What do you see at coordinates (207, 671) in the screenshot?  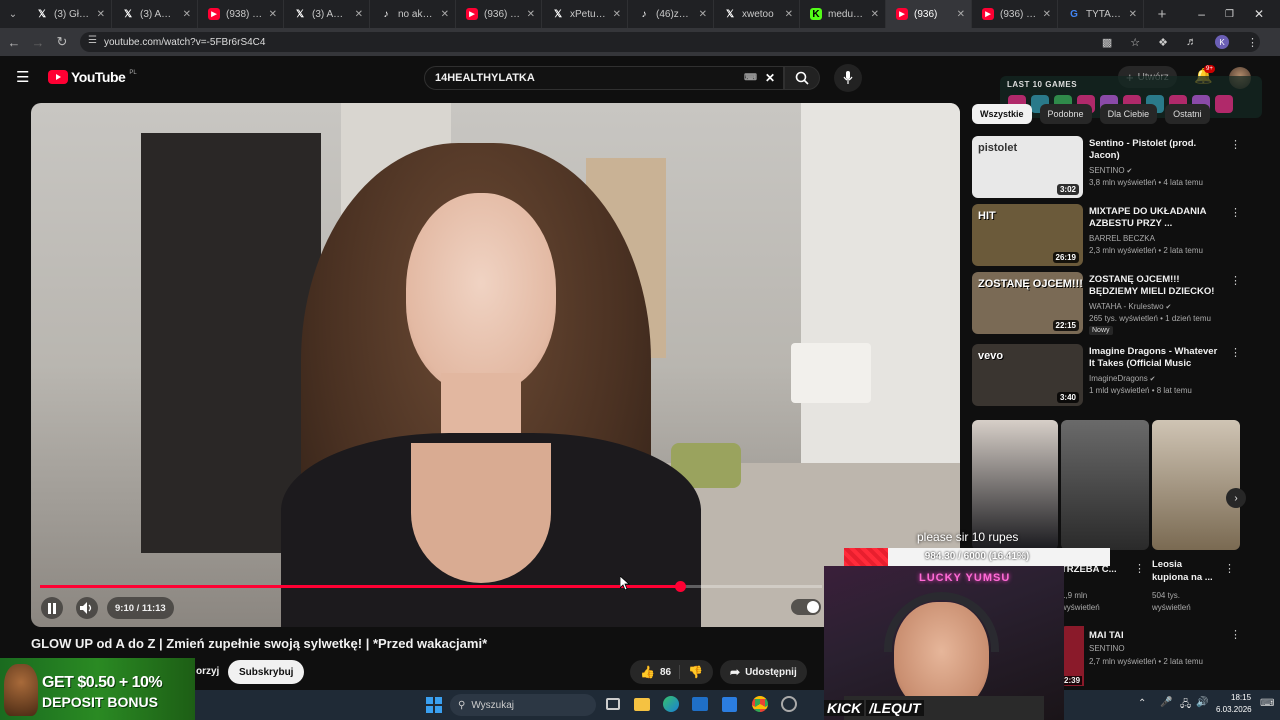 I see `channel-partial-text: orzyj` at bounding box center [207, 671].